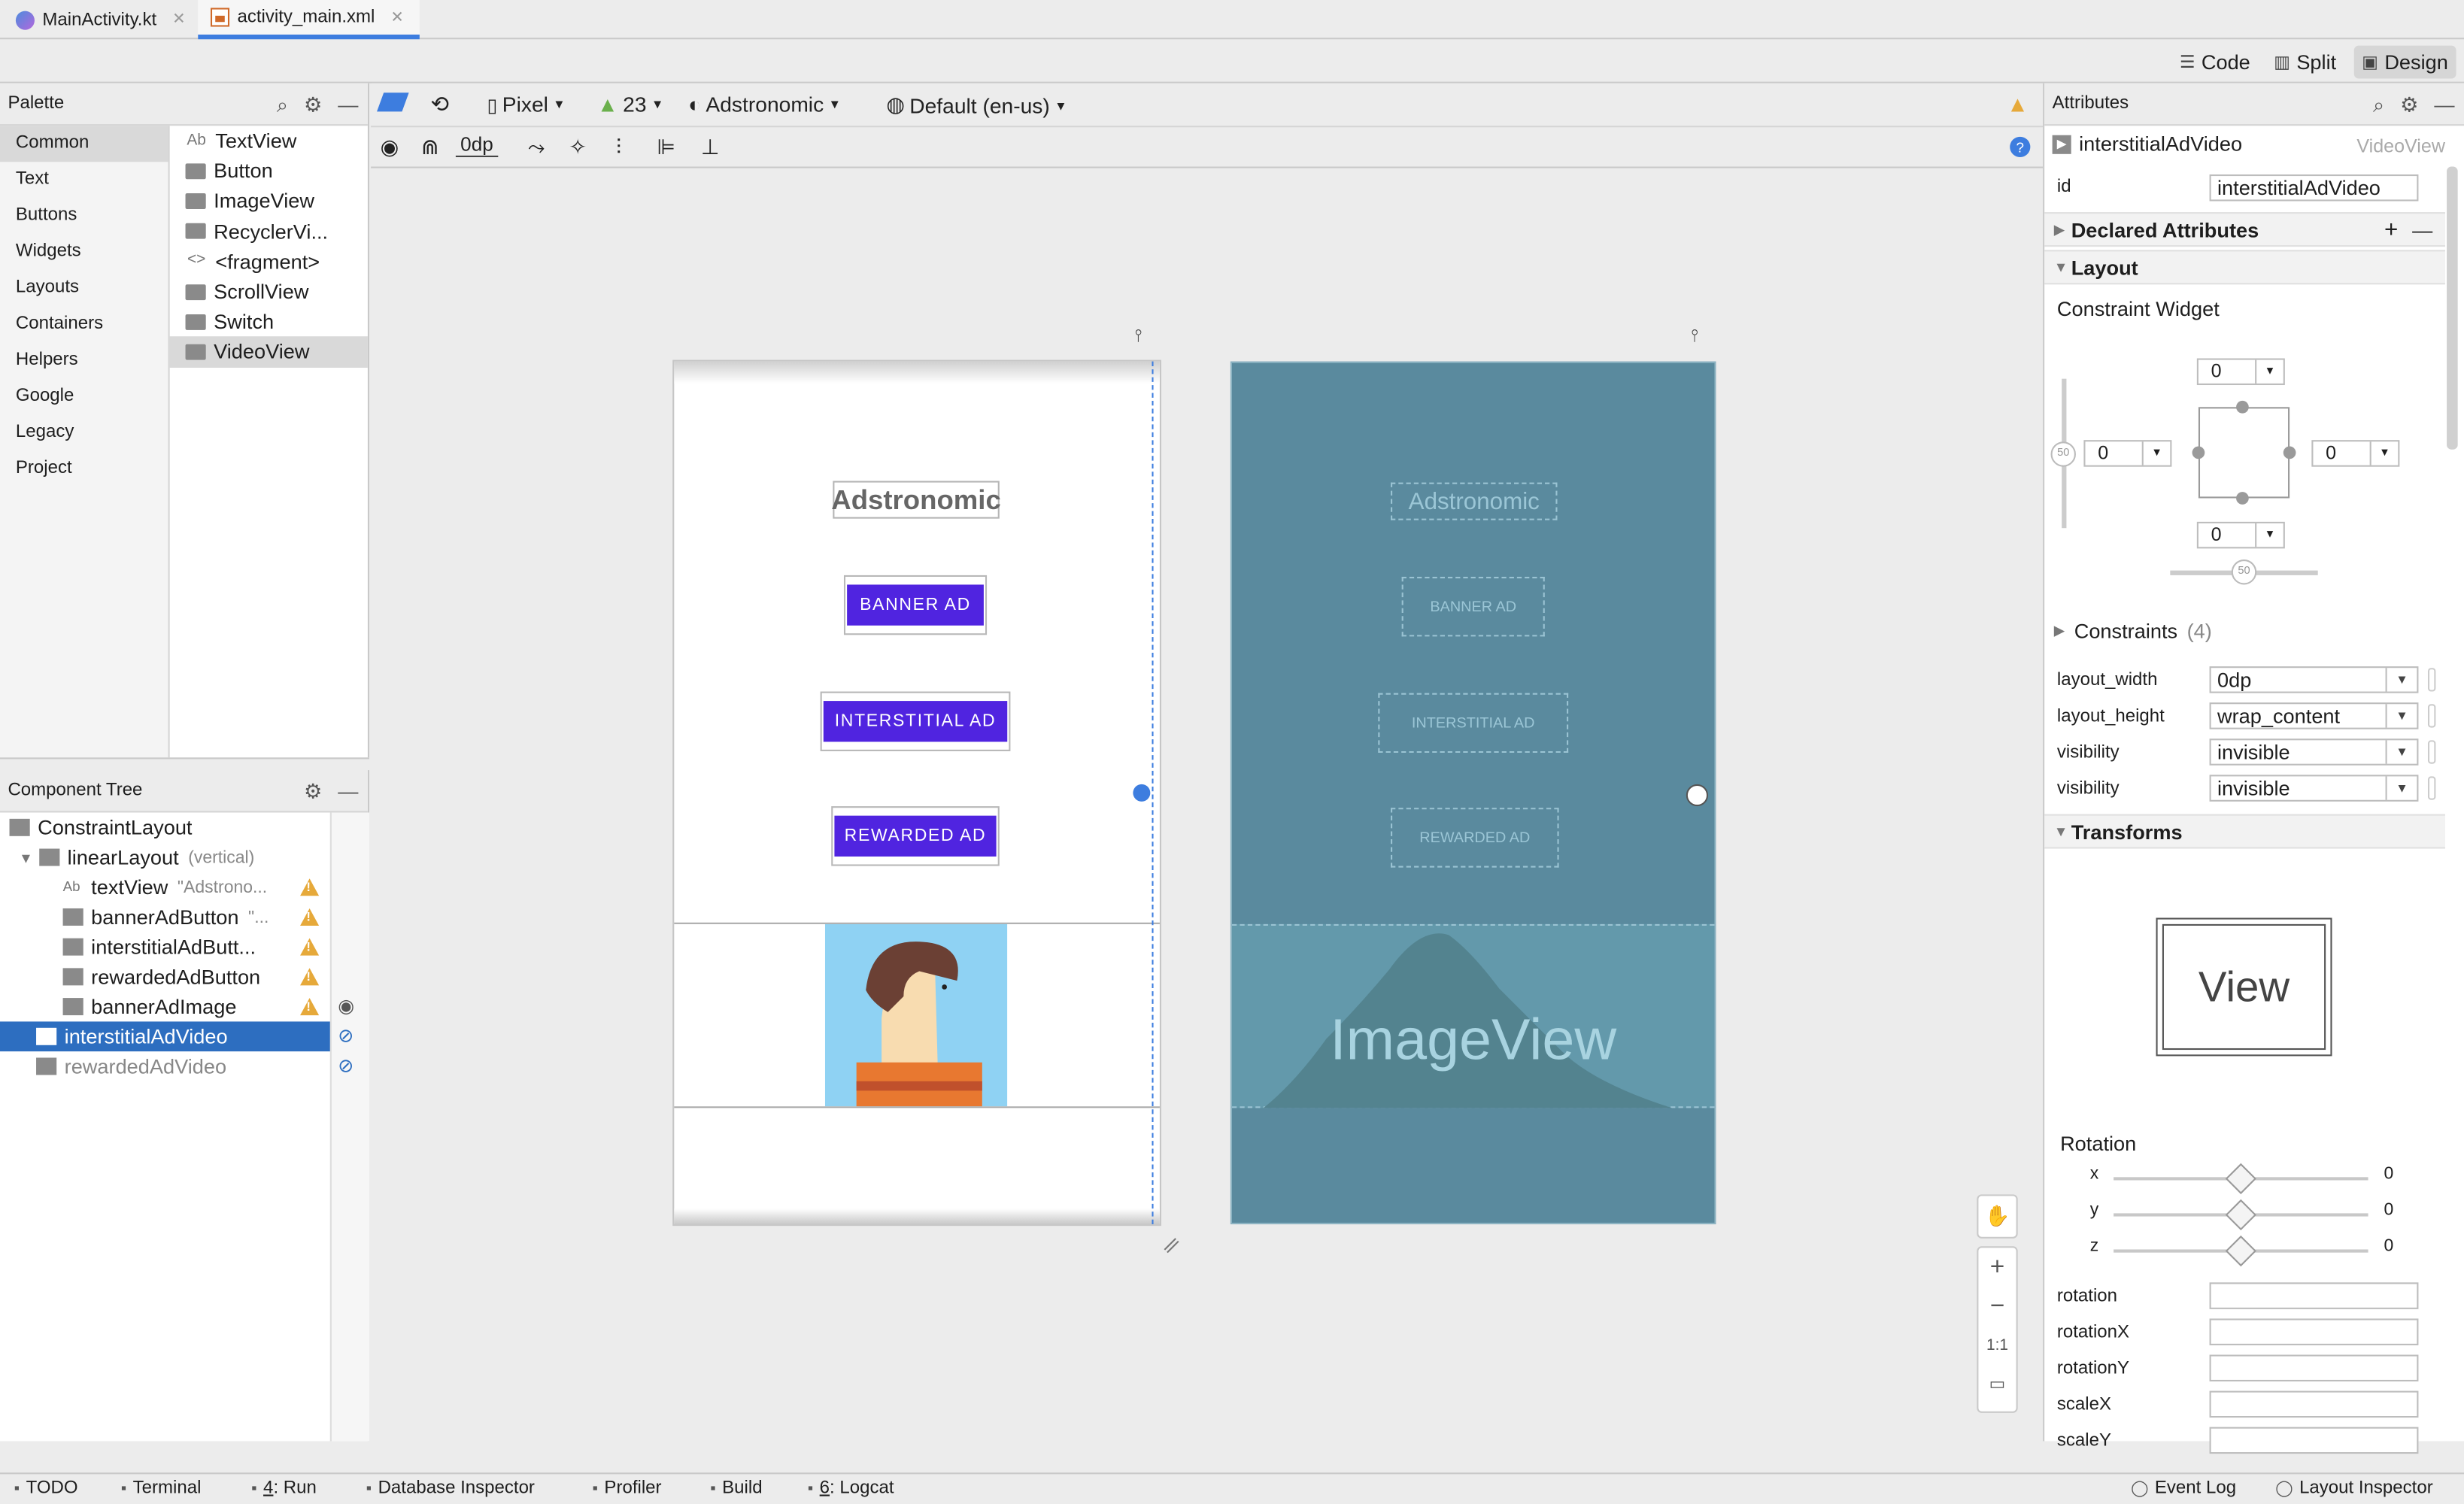  What do you see at coordinates (2133, 630) in the screenshot?
I see `constraints-row: ▶ Constraints (4)` at bounding box center [2133, 630].